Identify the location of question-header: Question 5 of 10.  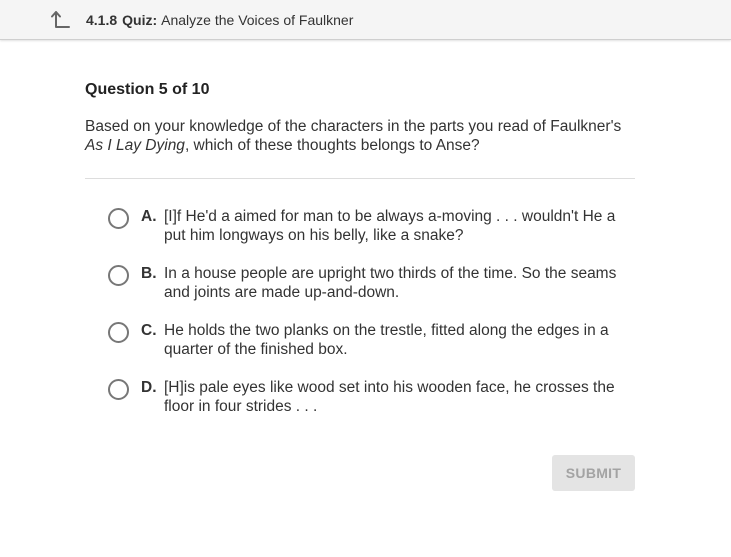
(147, 89).